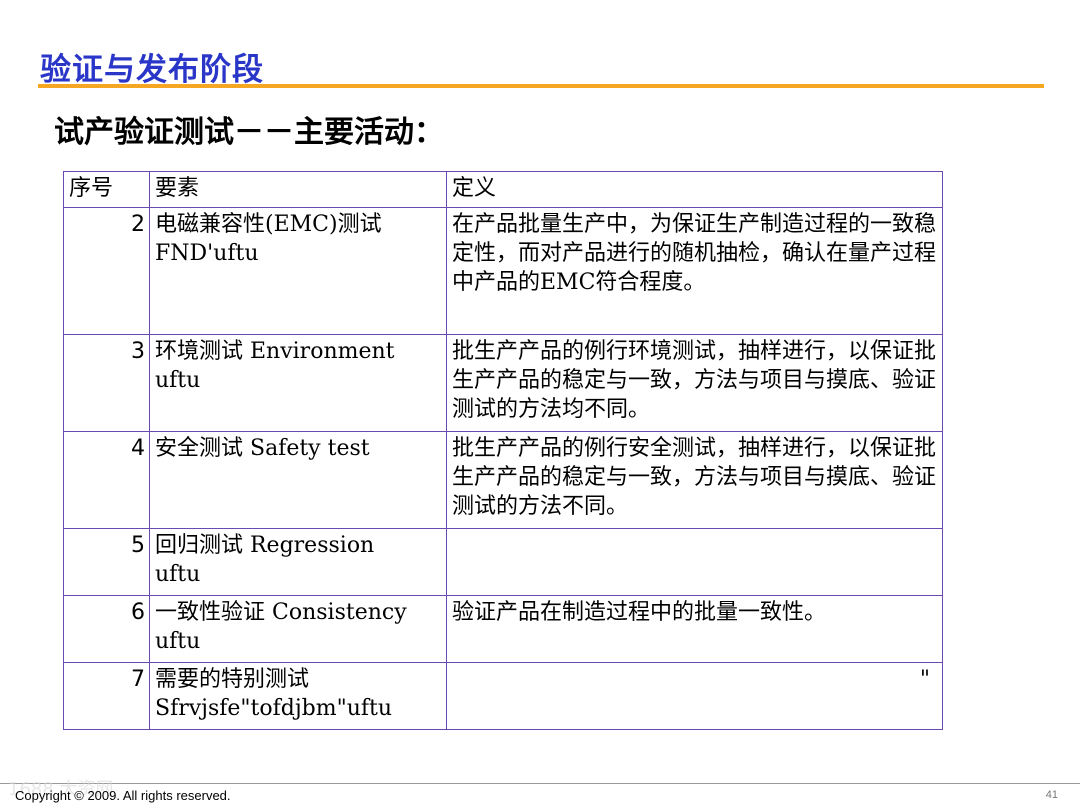  I want to click on row-number: 7, so click(106, 696).